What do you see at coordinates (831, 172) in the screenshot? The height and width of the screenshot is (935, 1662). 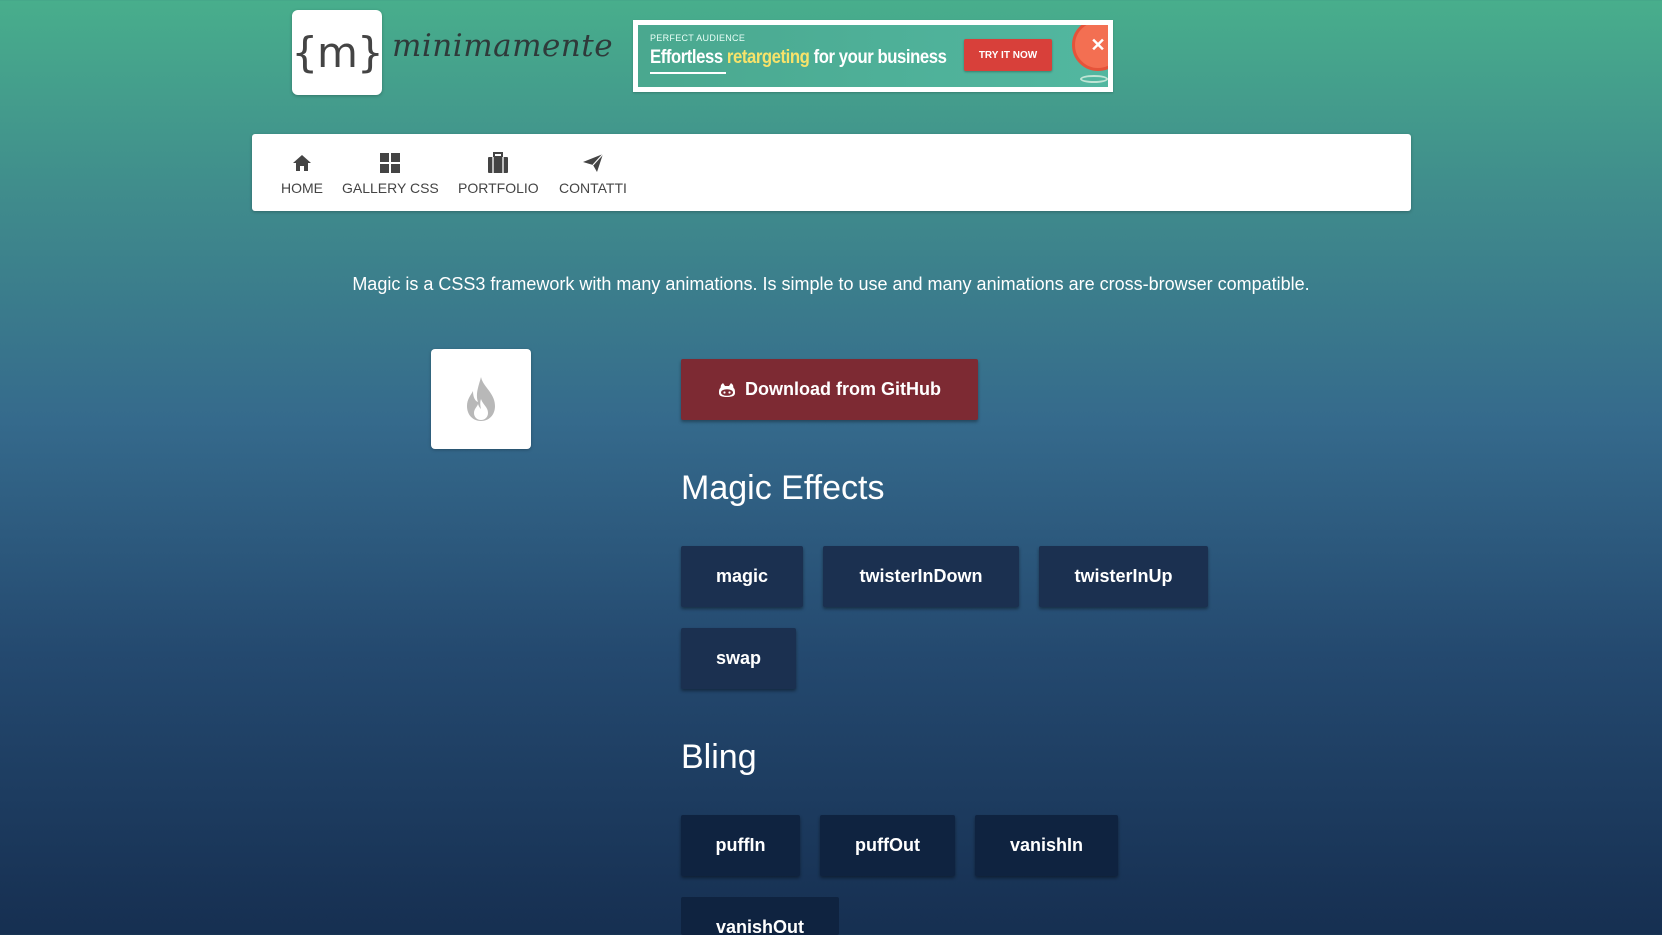 I see `main-navbar: HOME GALLERY CSS PORTFOLIO CONTATTI` at bounding box center [831, 172].